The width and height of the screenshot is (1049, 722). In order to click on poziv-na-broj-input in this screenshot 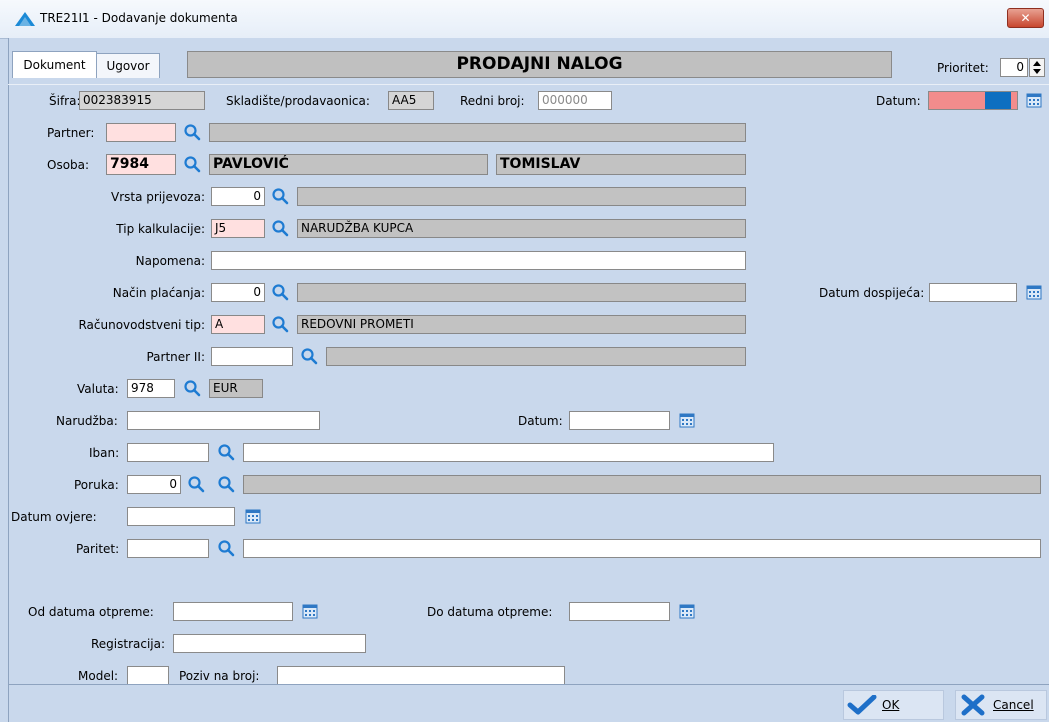, I will do `click(421, 675)`.